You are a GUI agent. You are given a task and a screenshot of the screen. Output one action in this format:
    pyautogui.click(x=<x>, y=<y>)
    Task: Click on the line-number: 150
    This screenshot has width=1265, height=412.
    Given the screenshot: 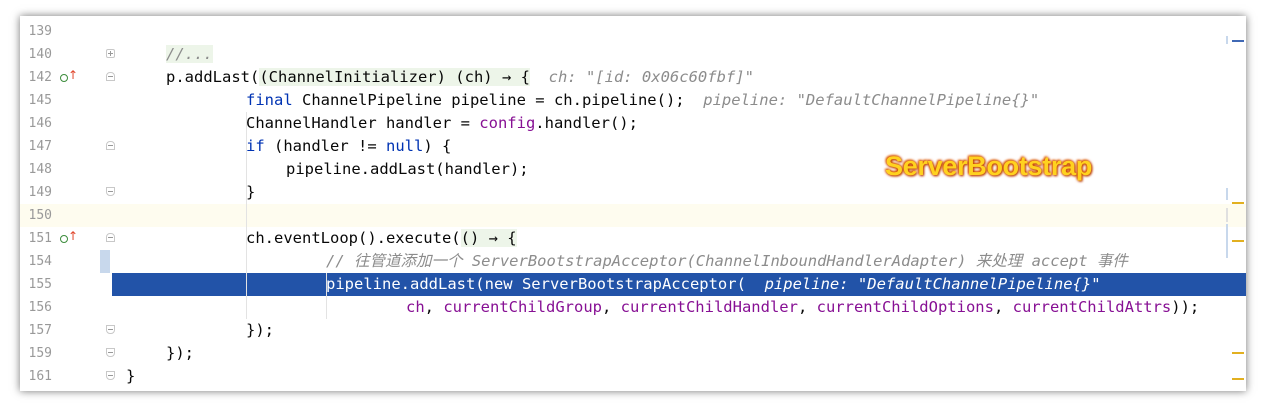 What is the action you would take?
    pyautogui.click(x=40, y=215)
    